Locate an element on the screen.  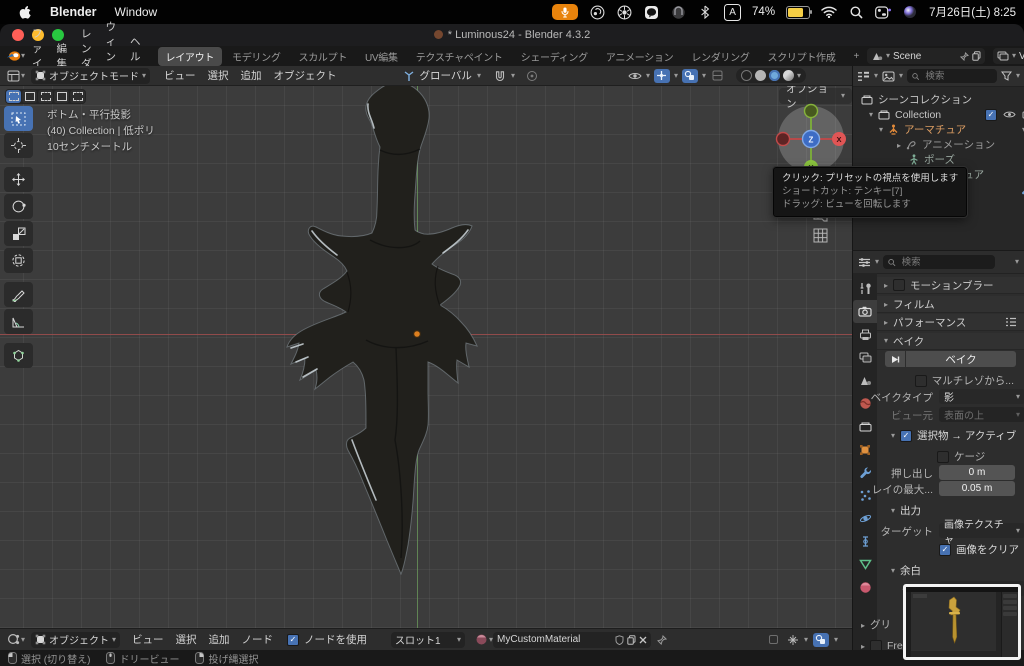
workspace-tab-texturepaint: テクスチャペイント is located at coordinates (459, 56).